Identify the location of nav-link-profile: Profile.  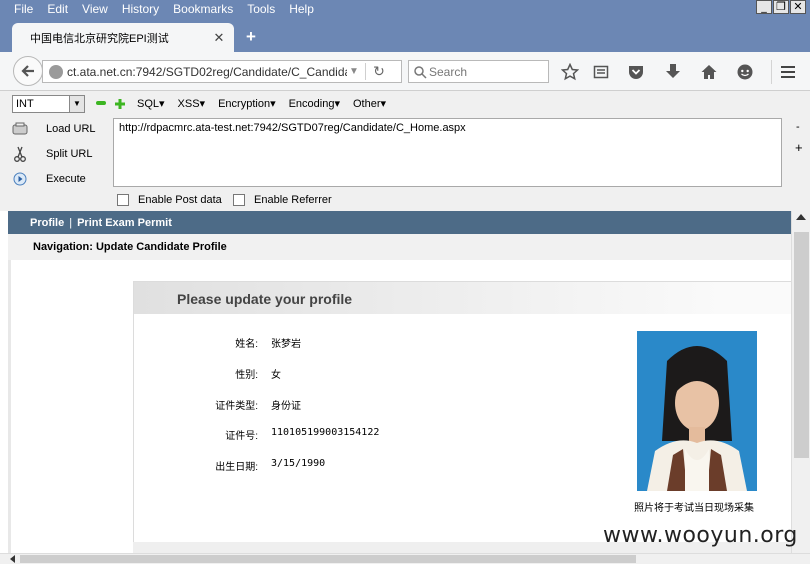
(47, 223).